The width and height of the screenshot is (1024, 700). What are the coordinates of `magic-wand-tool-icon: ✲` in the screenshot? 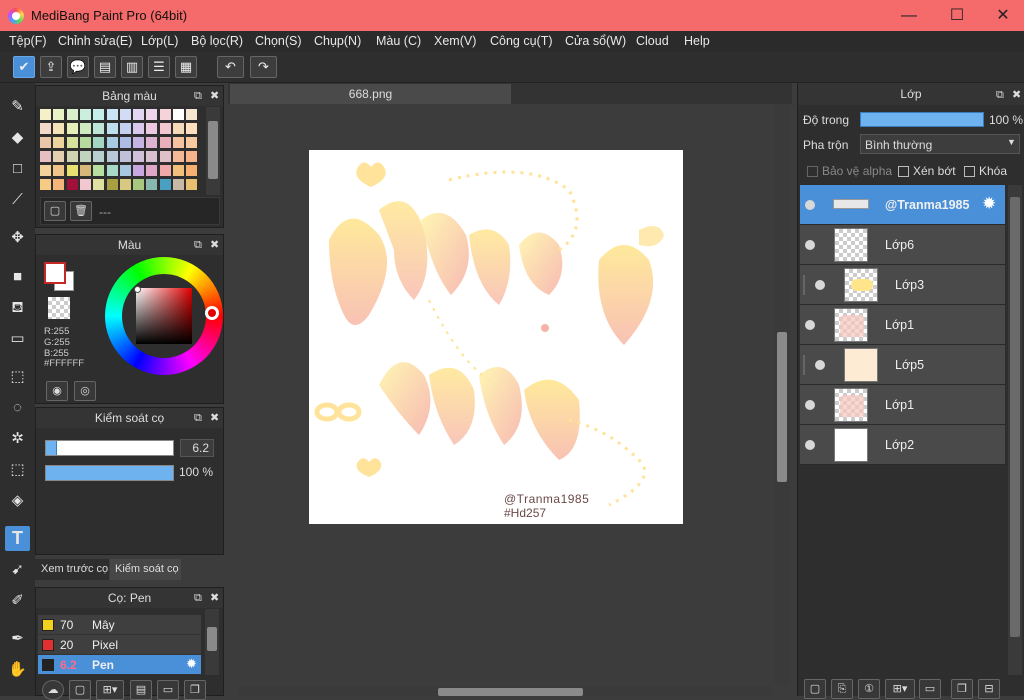 It's located at (17, 438).